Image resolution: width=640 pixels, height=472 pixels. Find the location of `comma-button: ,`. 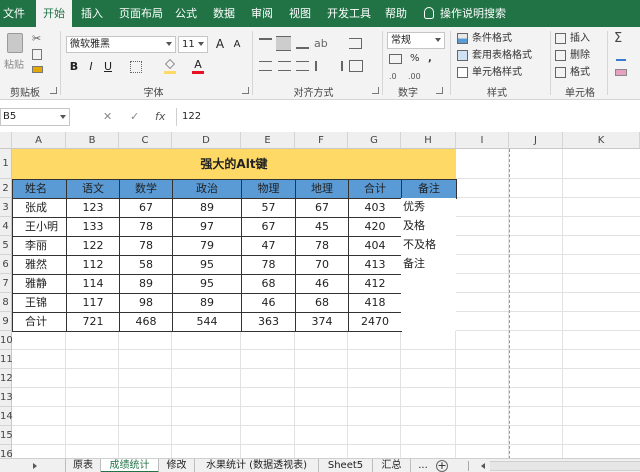

comma-button: , is located at coordinates (430, 59).